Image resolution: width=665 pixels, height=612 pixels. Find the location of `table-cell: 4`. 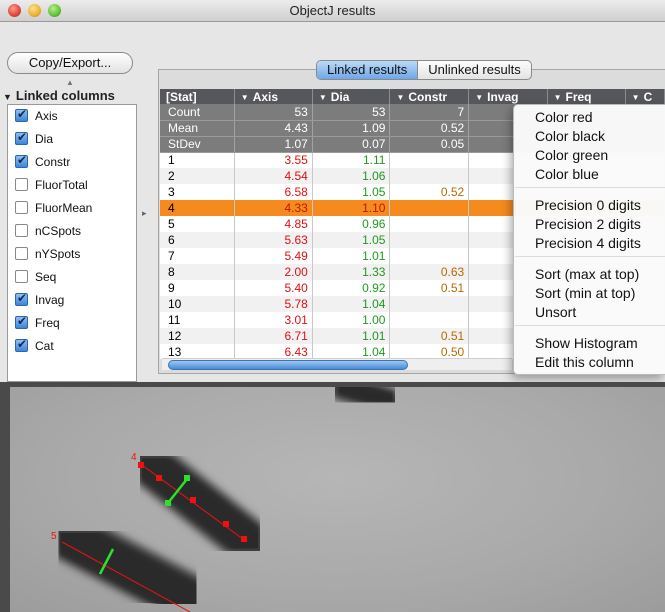

table-cell: 4 is located at coordinates (197, 208).